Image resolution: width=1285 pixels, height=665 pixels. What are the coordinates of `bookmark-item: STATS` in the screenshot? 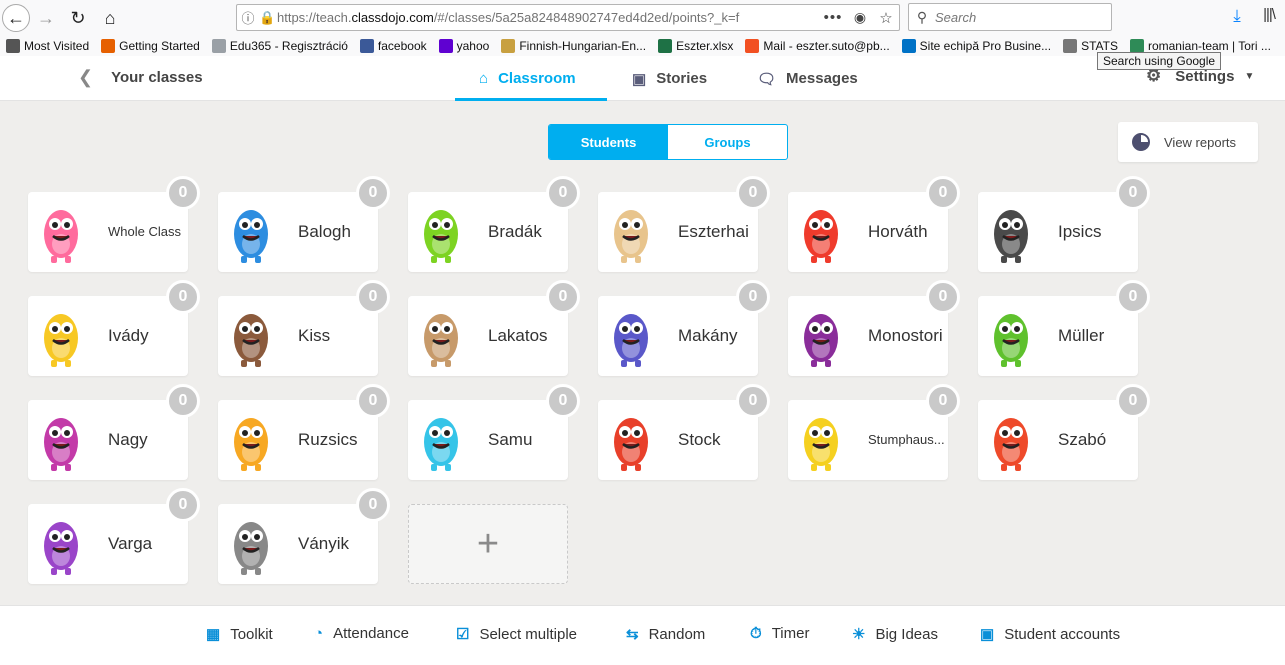 It's located at (1090, 46).